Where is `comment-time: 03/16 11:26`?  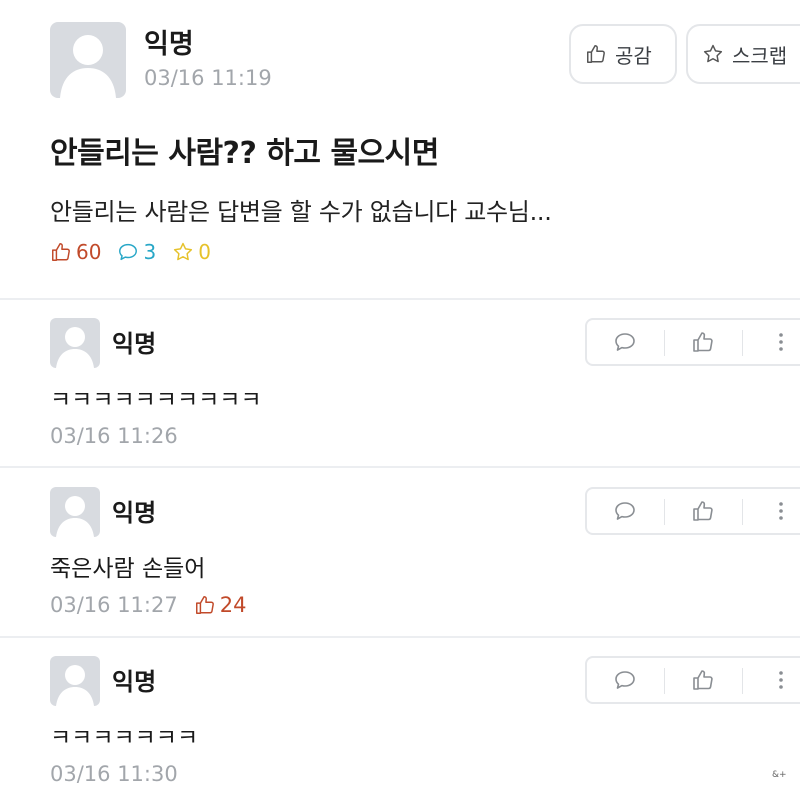
comment-time: 03/16 11:26 is located at coordinates (114, 436).